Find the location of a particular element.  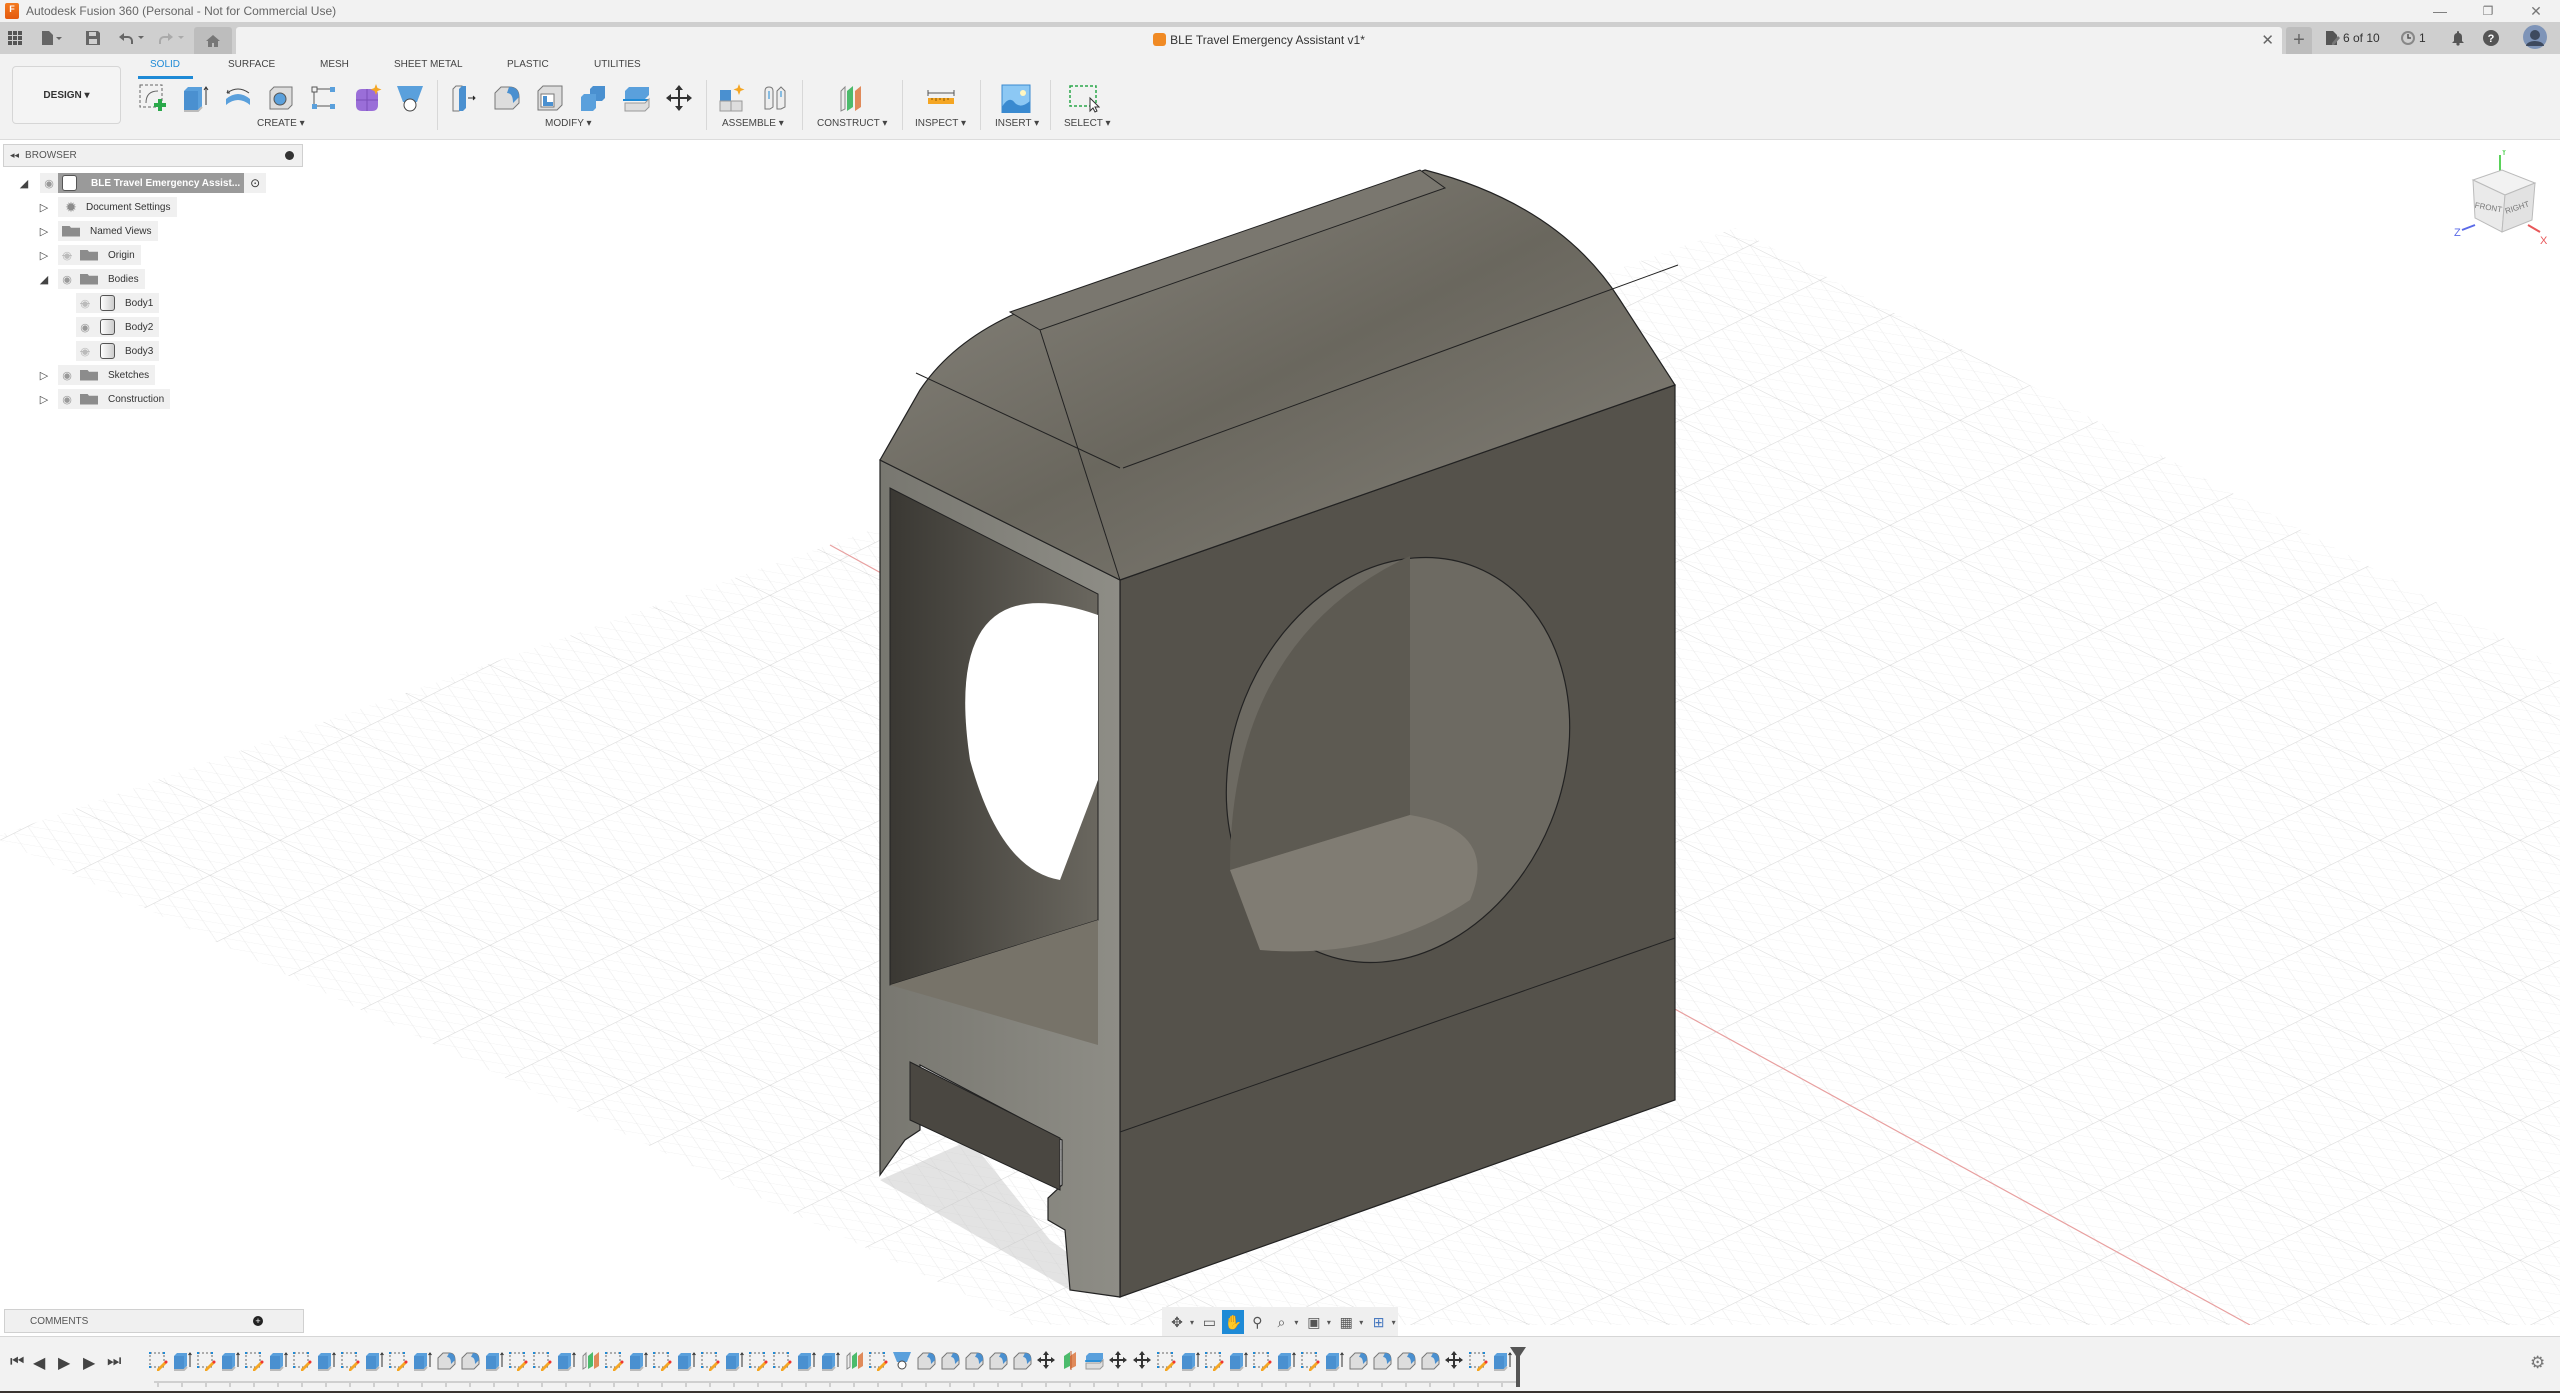

window-select-button is located at coordinates (1084, 98).